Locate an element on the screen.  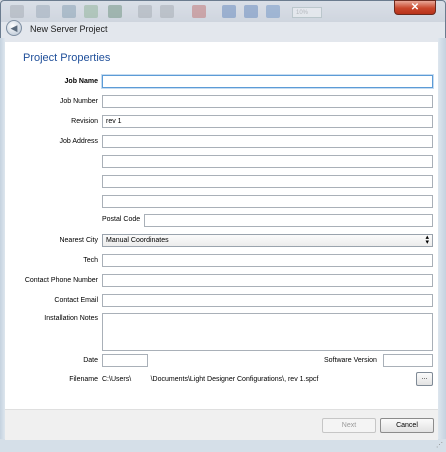
close-button: ✕ is located at coordinates (415, 7).